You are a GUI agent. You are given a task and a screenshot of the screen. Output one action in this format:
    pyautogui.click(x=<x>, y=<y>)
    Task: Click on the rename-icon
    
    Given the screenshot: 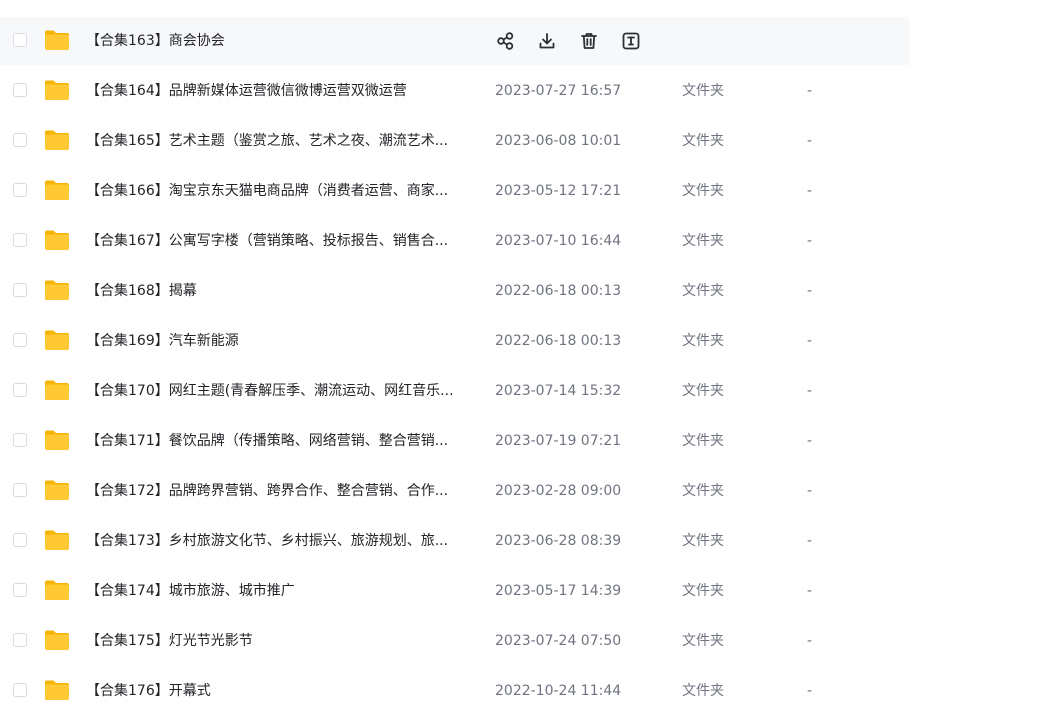 What is the action you would take?
    pyautogui.click(x=631, y=41)
    